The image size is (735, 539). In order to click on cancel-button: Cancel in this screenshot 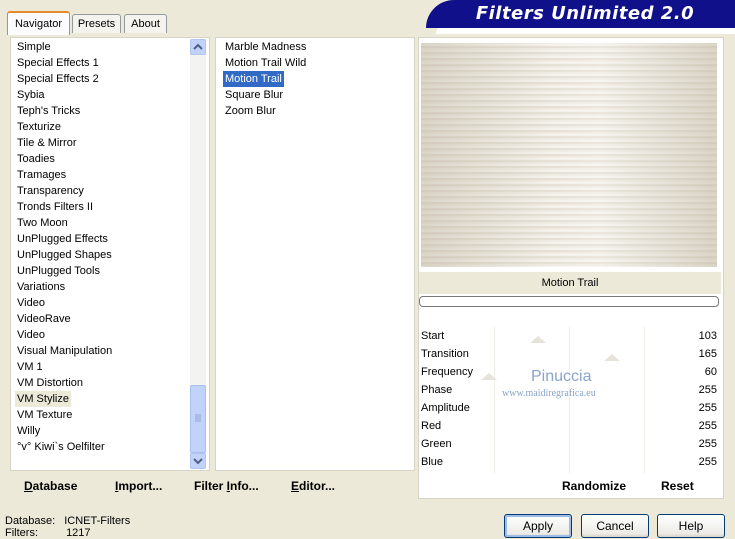, I will do `click(615, 526)`.